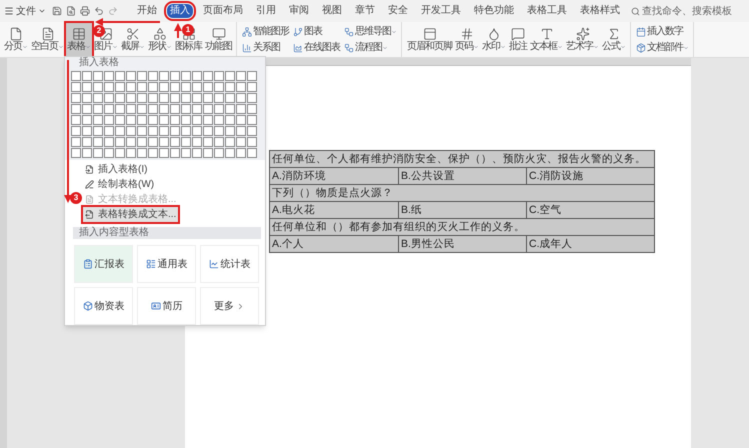 The width and height of the screenshot is (749, 448). Describe the element at coordinates (265, 31) in the screenshot. I see `ribbon-button: 智能图形` at that location.